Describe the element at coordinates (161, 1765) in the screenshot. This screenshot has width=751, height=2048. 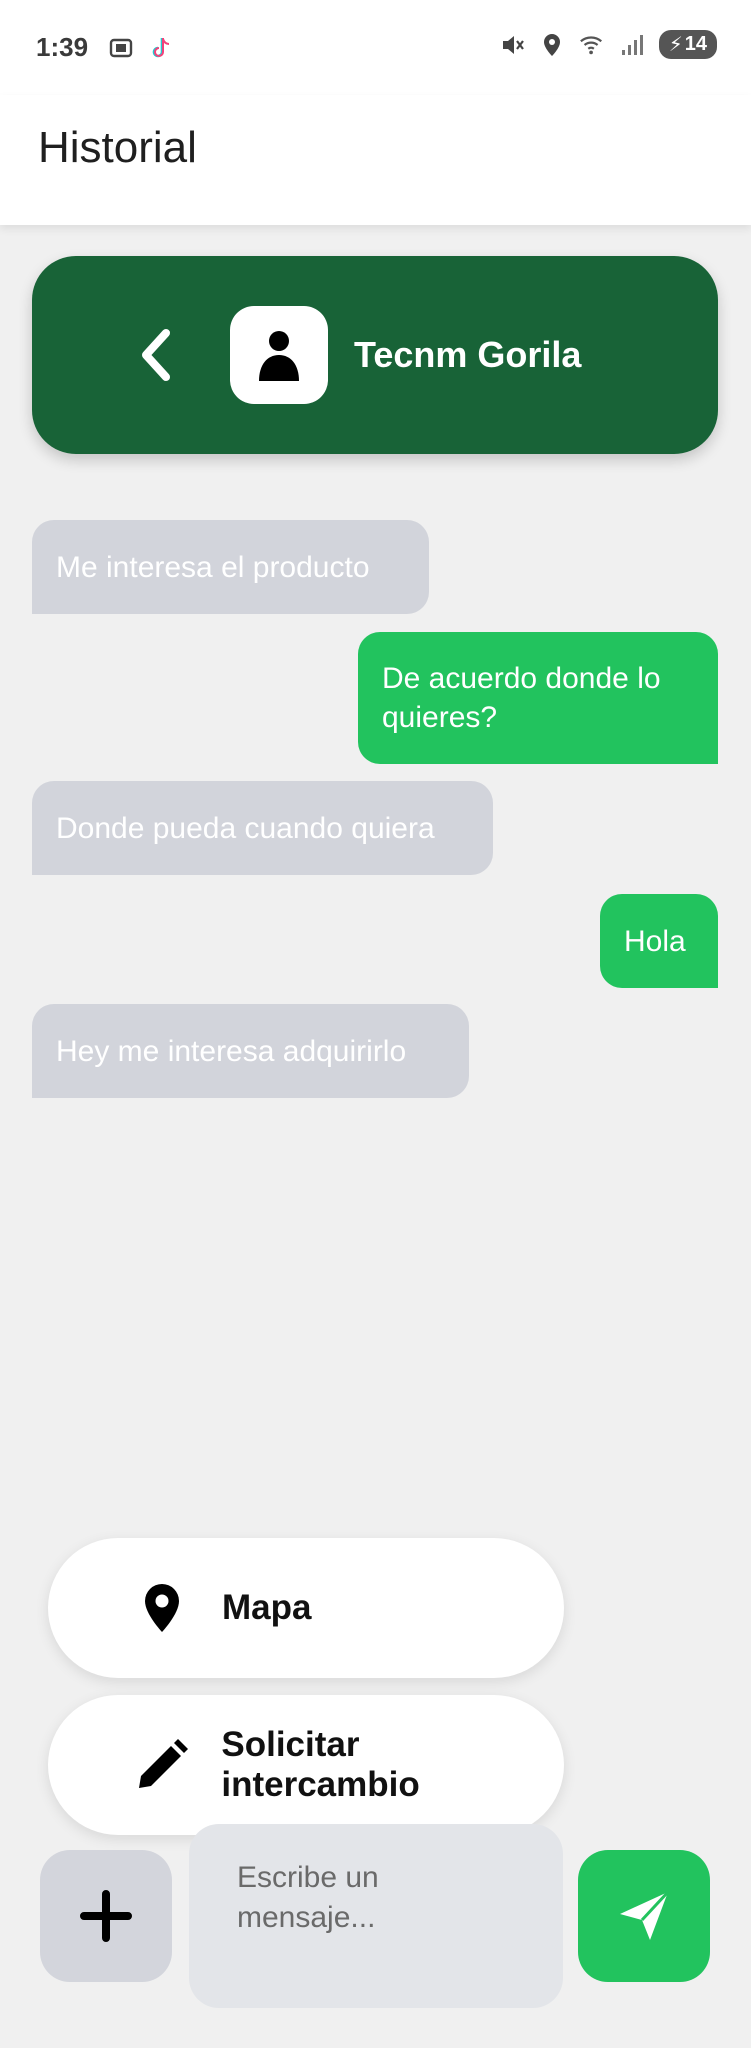
I see `pencil-icon` at that location.